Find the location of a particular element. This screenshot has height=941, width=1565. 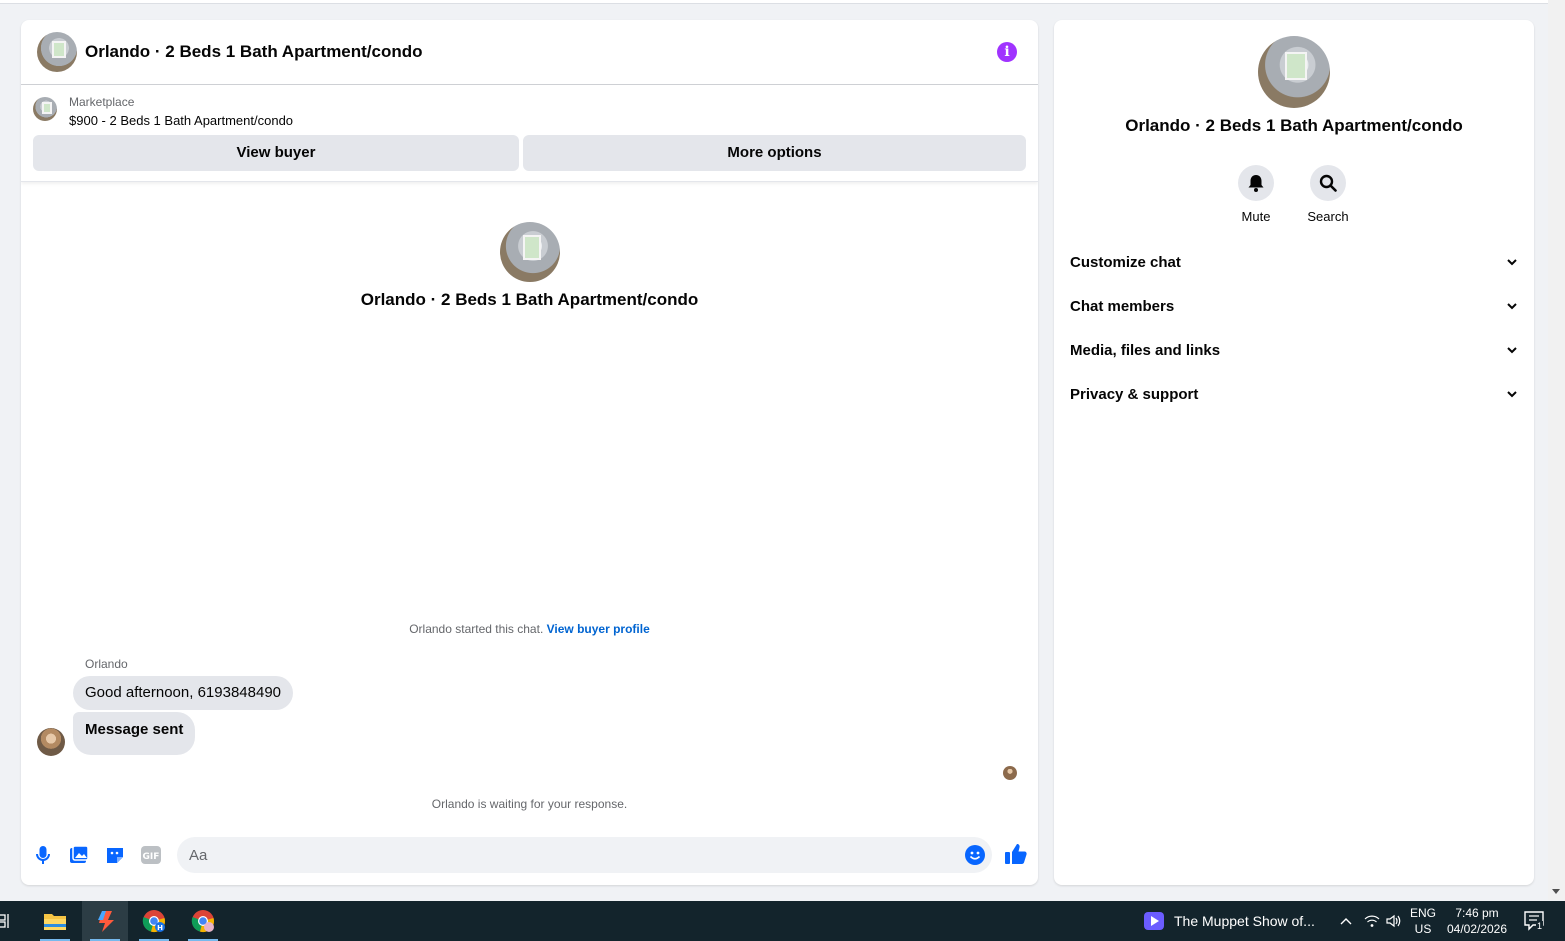

section-label: Customize chat is located at coordinates (1125, 262).